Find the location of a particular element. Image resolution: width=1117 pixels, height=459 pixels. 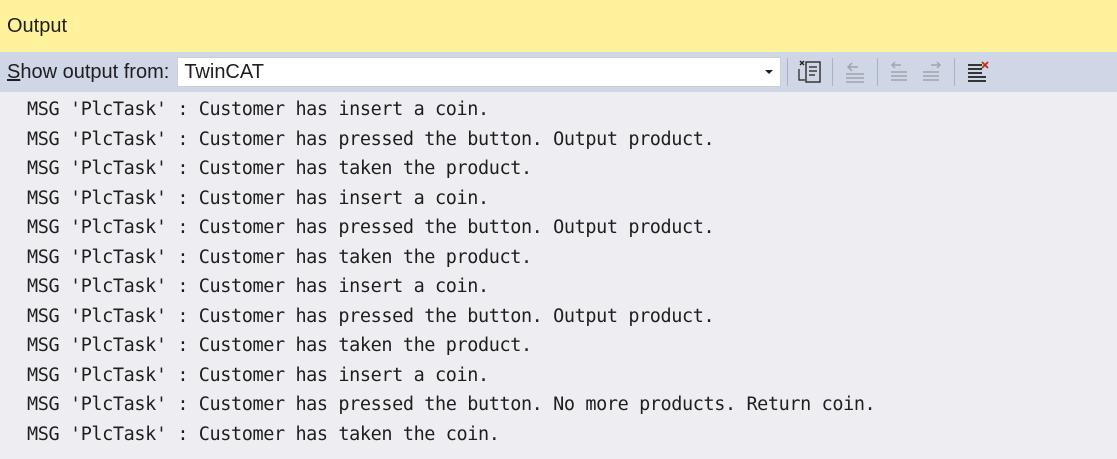

find-message-in-code-icon is located at coordinates (809, 71).